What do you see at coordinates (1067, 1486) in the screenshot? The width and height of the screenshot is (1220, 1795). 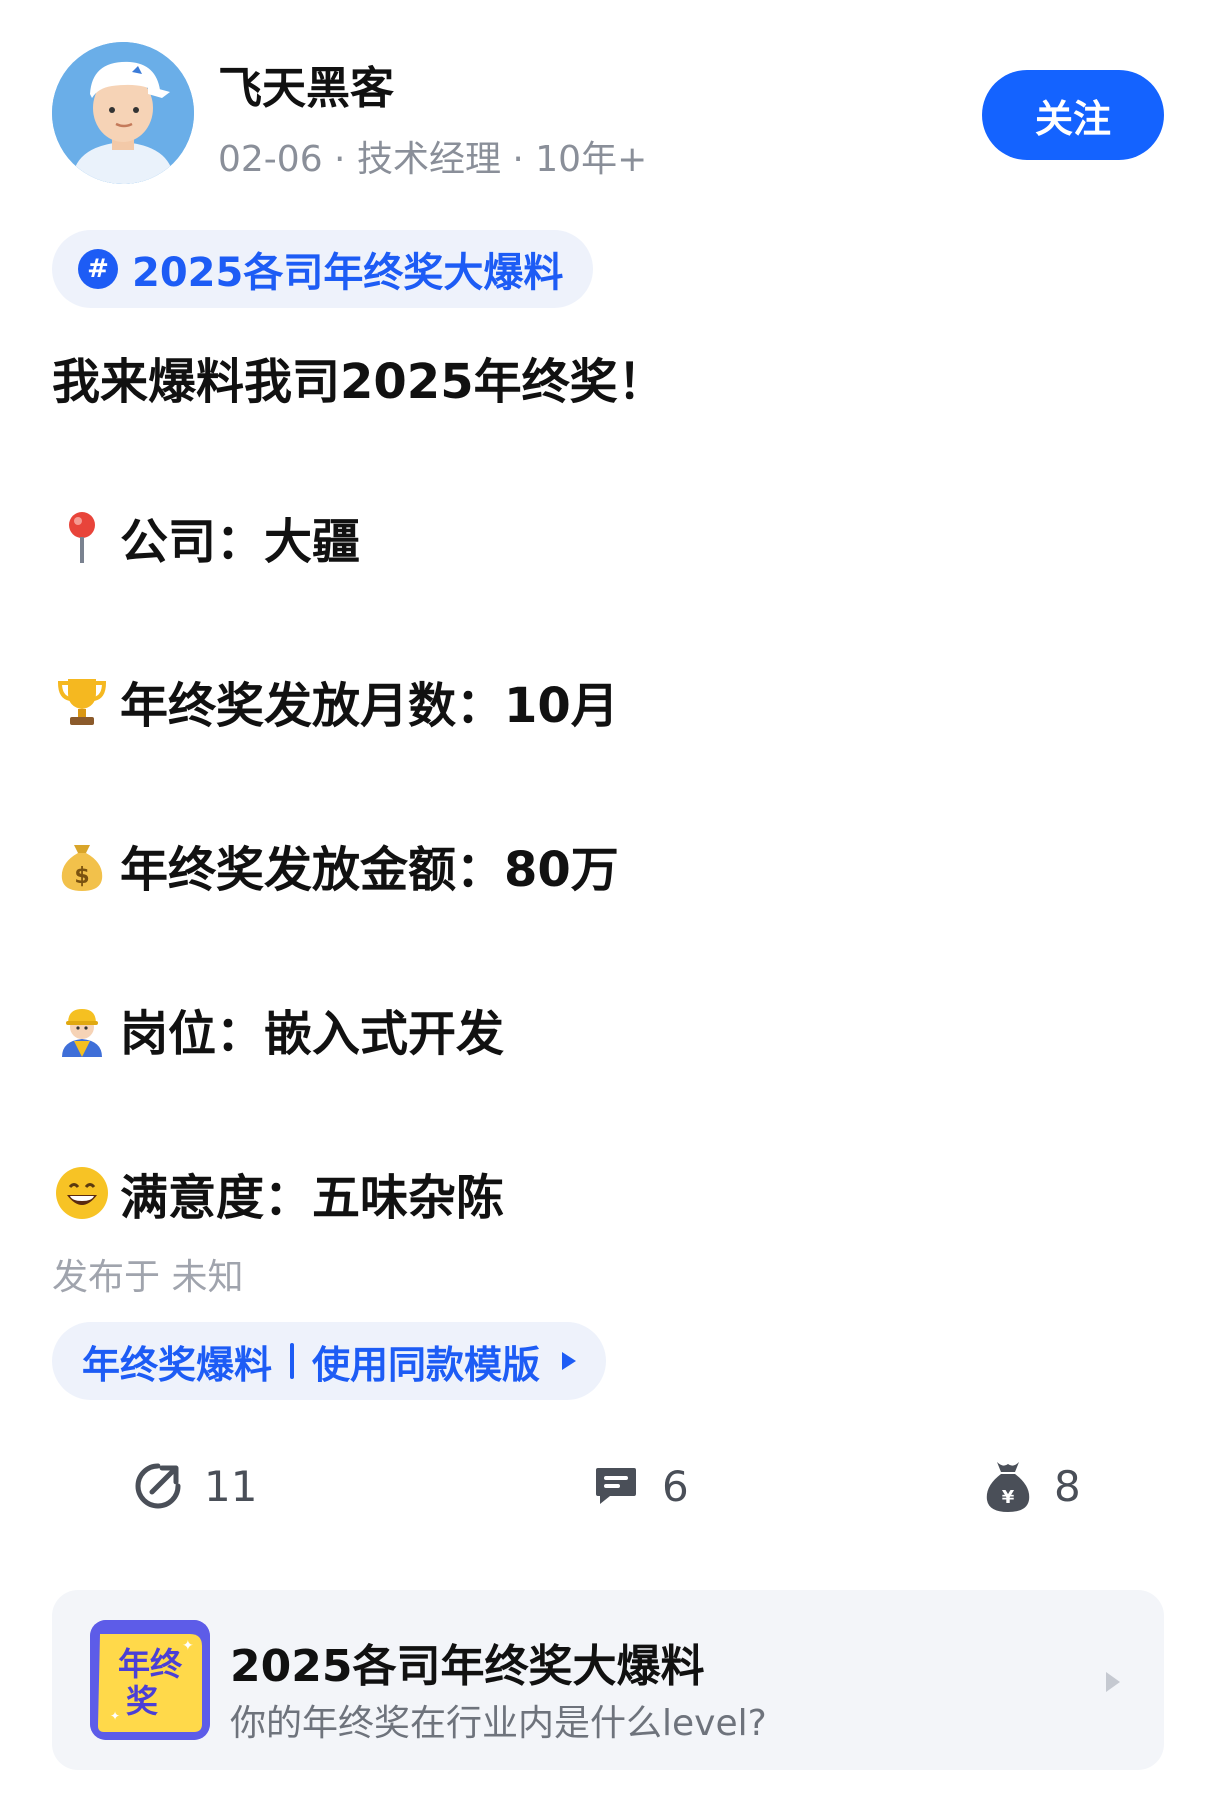 I see `reward-count: 8` at bounding box center [1067, 1486].